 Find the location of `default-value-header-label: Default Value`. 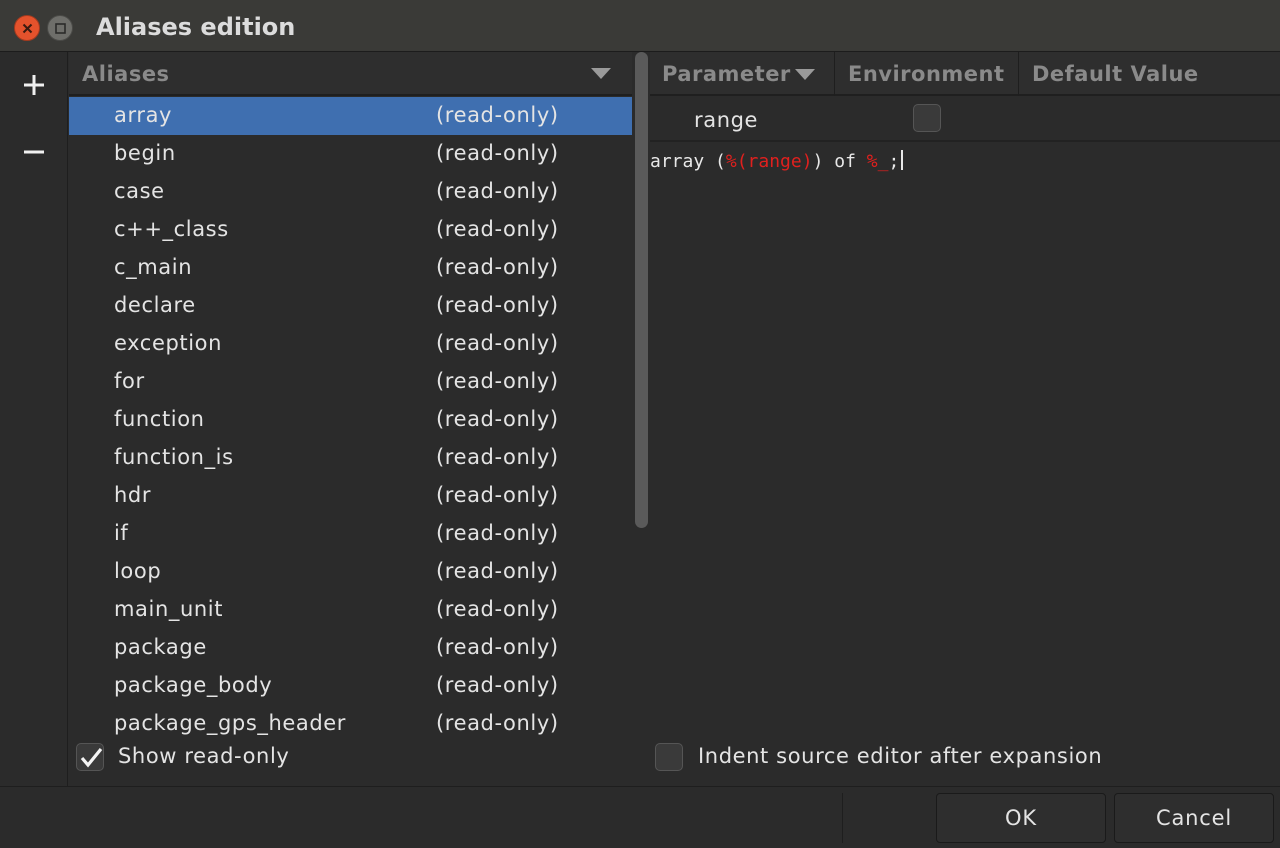

default-value-header-label: Default Value is located at coordinates (1115, 74).